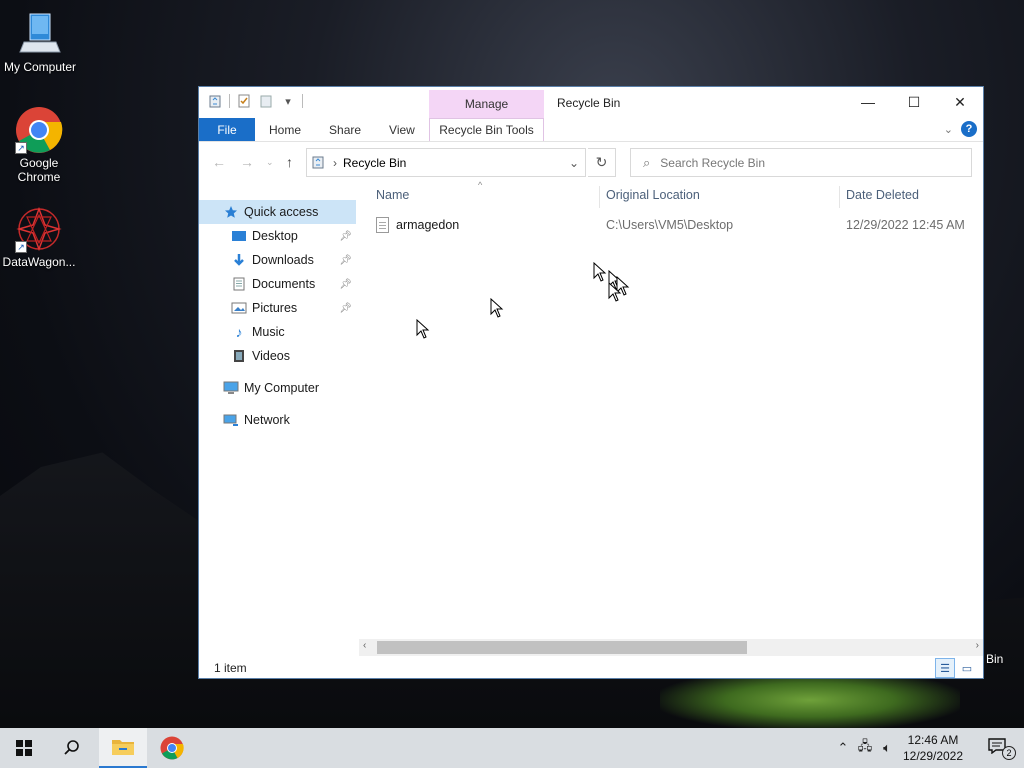 The height and width of the screenshot is (768, 1024). Describe the element at coordinates (39, 170) in the screenshot. I see `desktop-icon-label: Google Chrome` at that location.